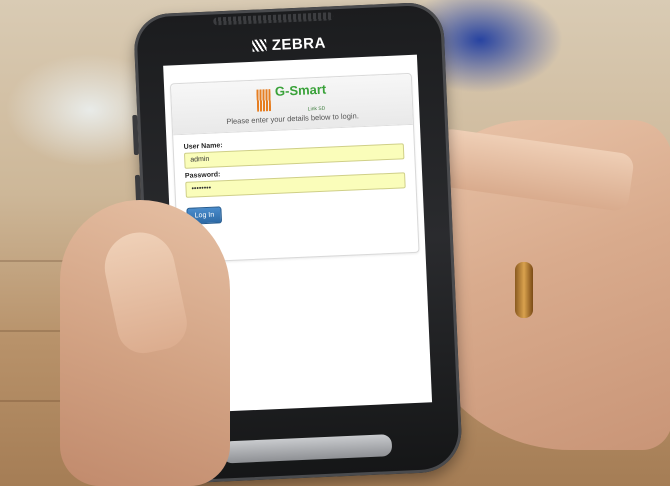 The image size is (670, 486). I want to click on brand-text: ZEBRA, so click(299, 44).